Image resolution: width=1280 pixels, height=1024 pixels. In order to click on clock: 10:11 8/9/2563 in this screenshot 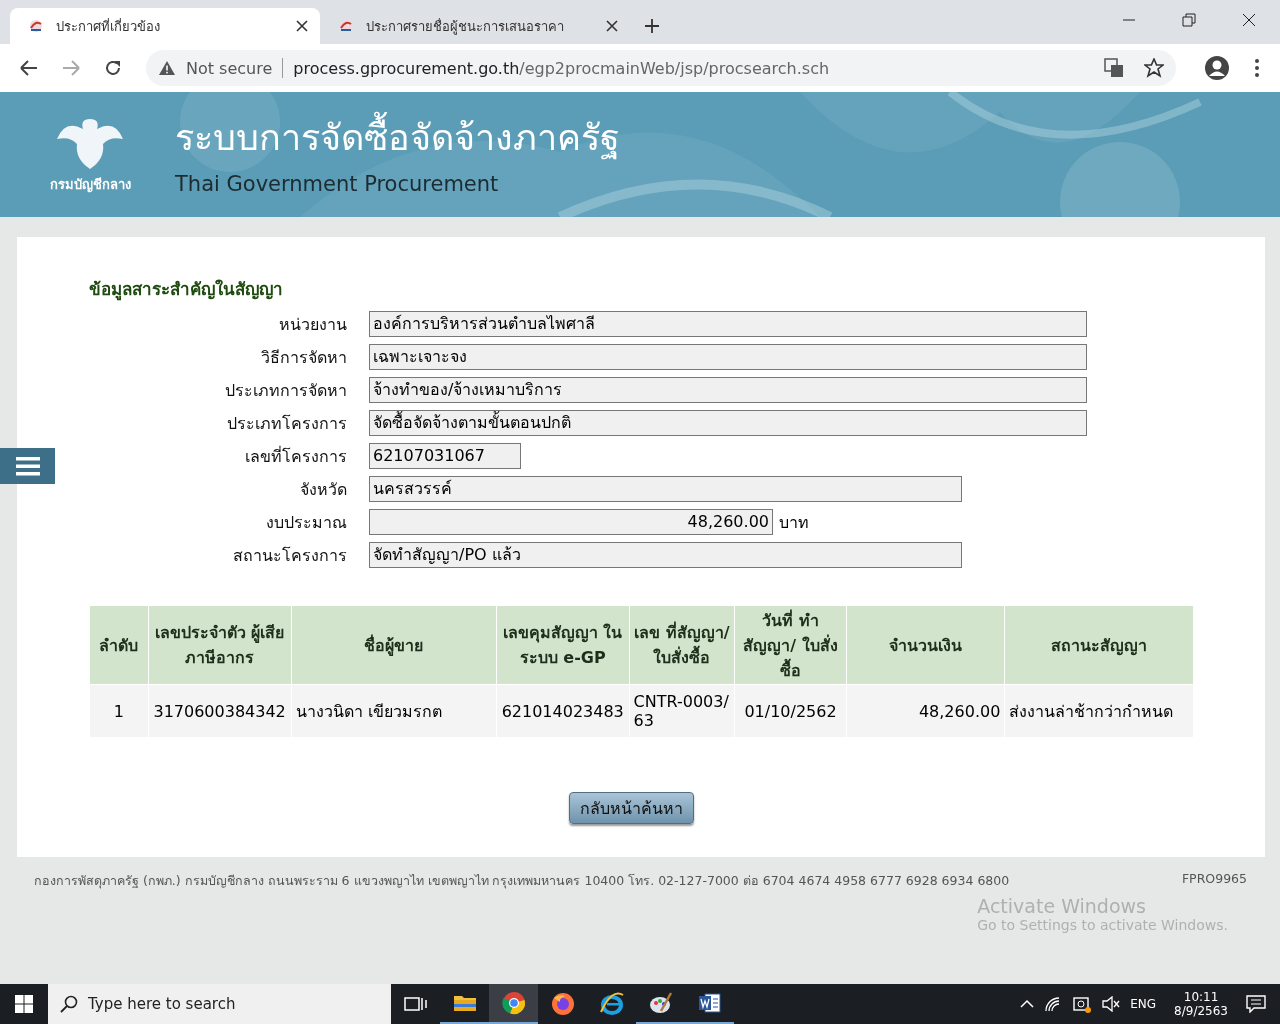, I will do `click(1201, 1004)`.